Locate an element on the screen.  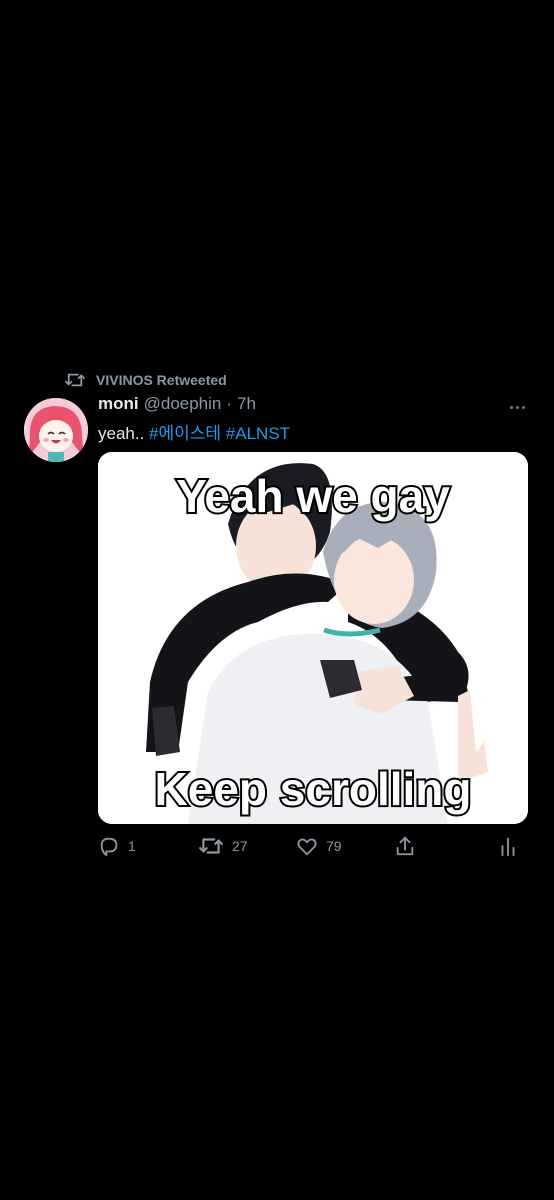
tweet-text-prefix: yeah.. is located at coordinates (121, 433).